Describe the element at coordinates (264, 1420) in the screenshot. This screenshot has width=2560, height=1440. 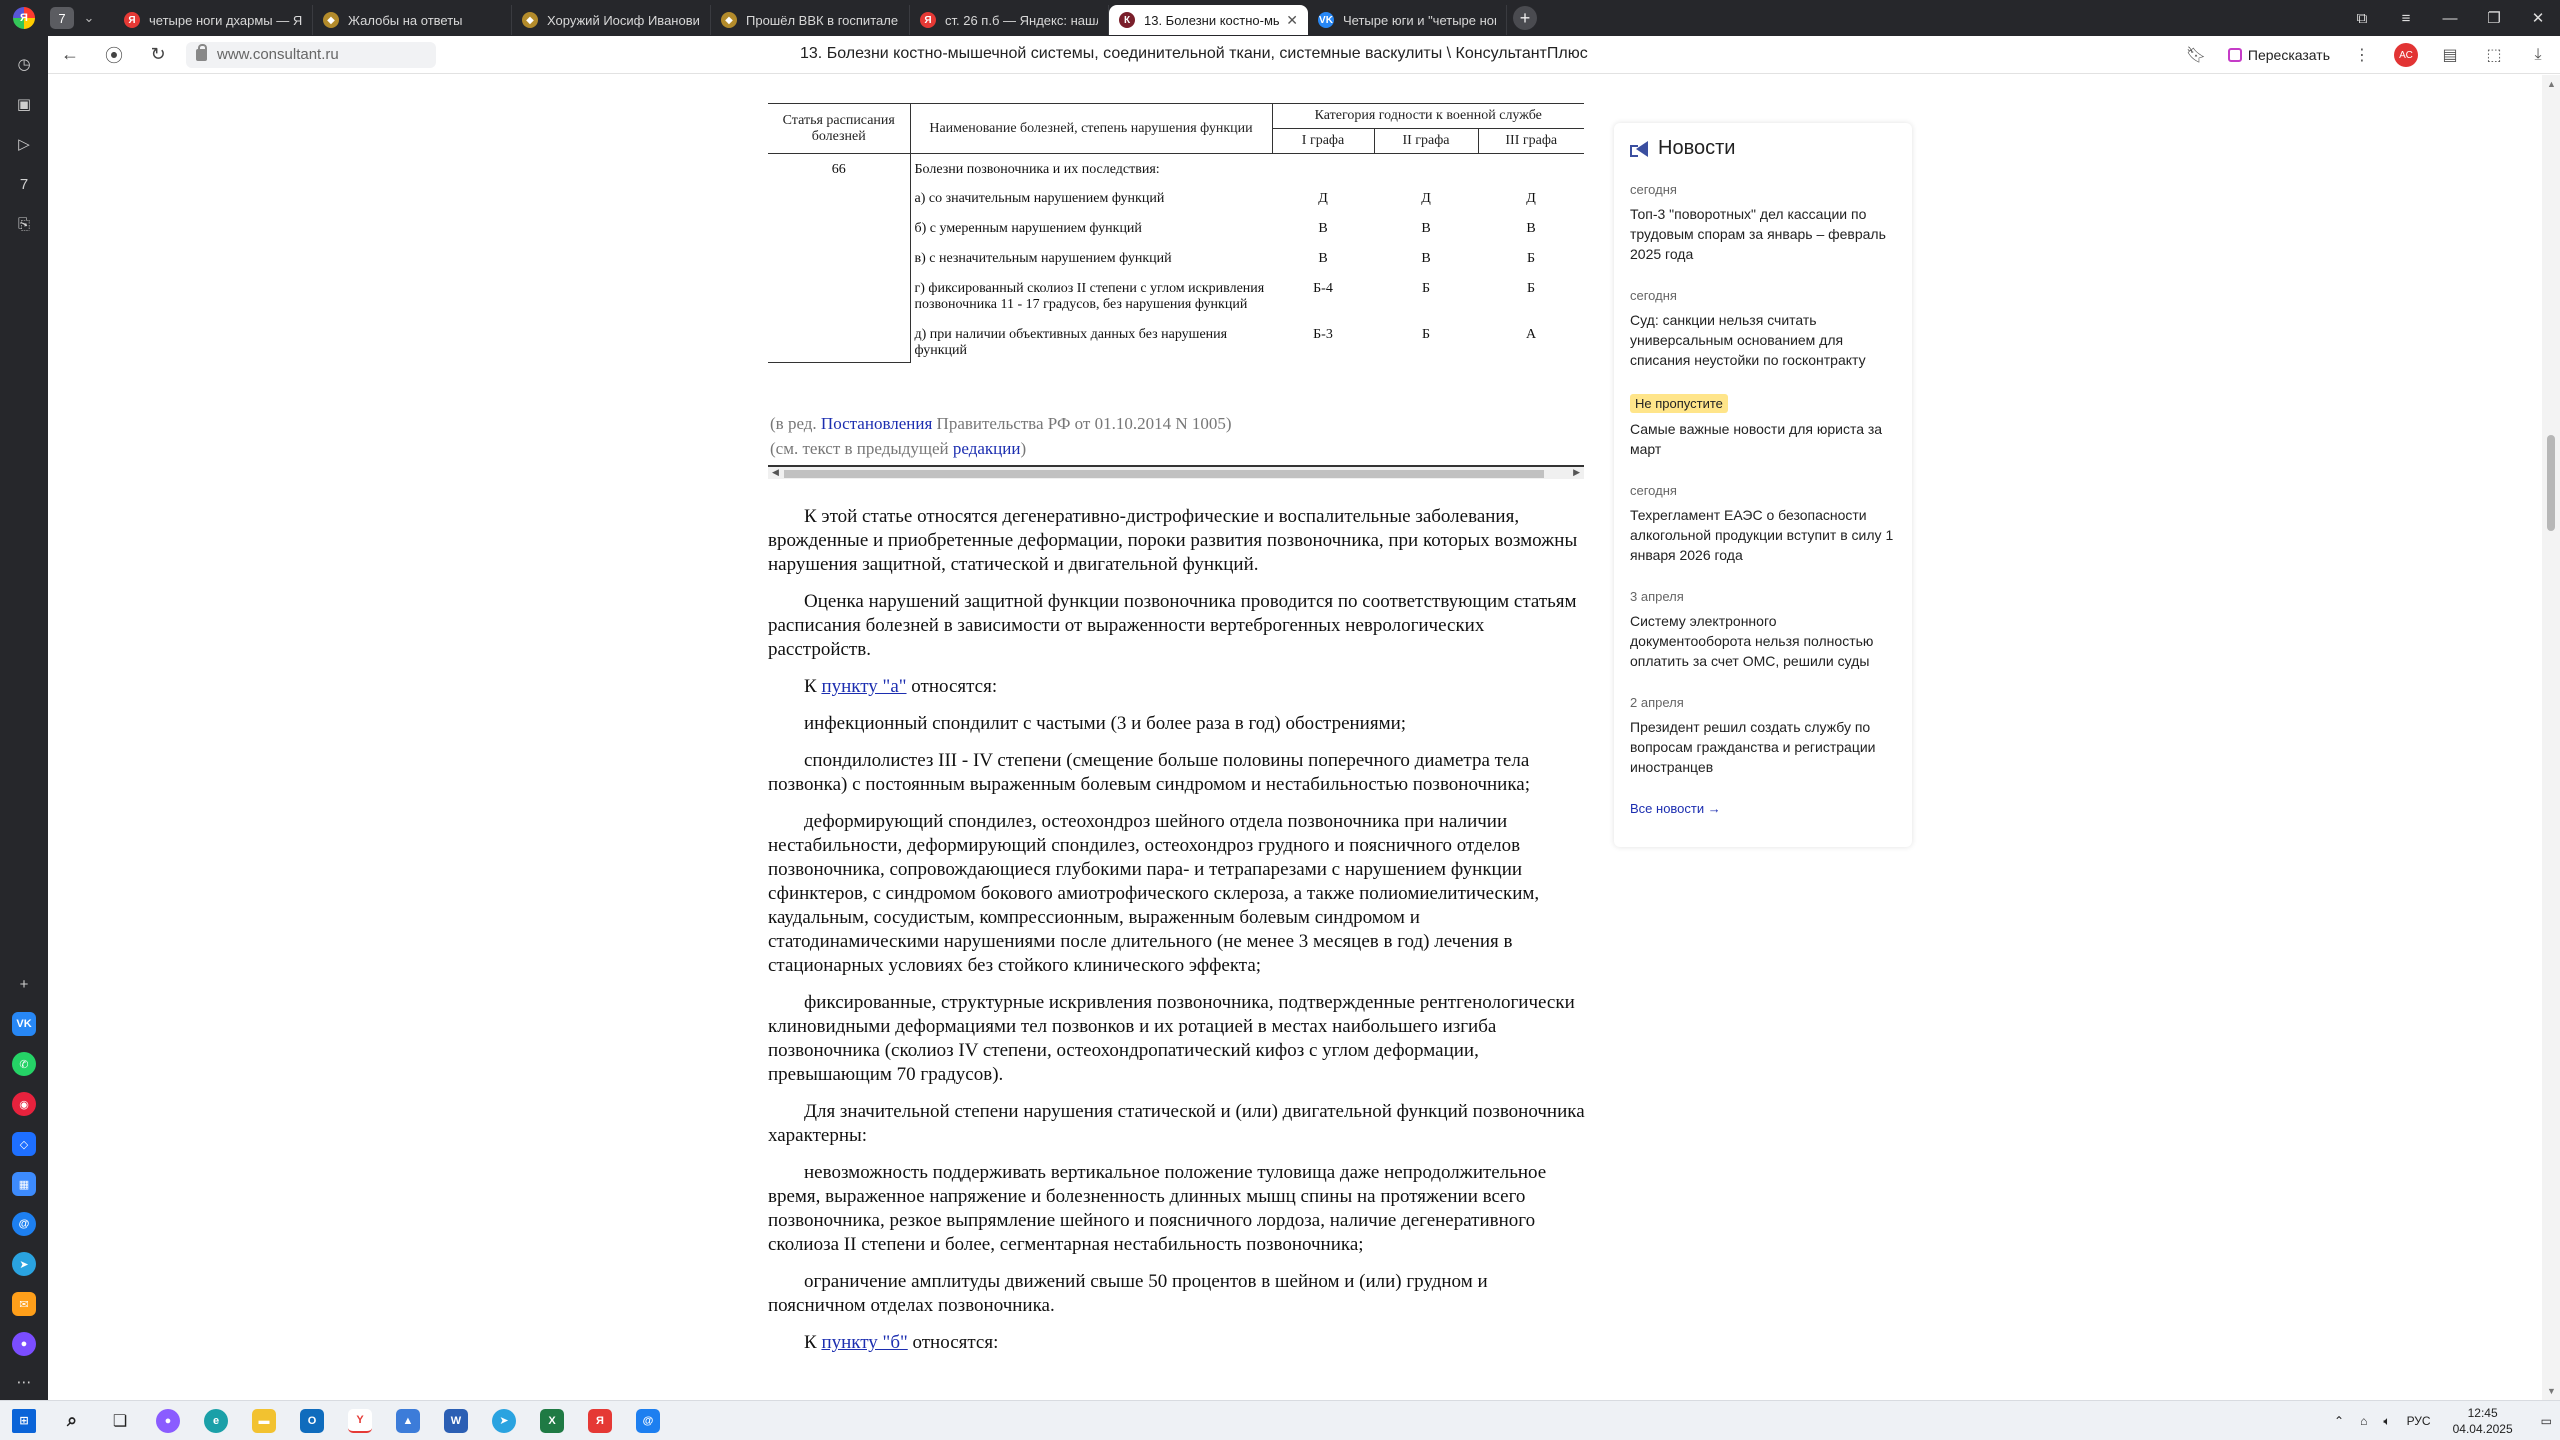
I see `explorer-icon: ▬` at that location.